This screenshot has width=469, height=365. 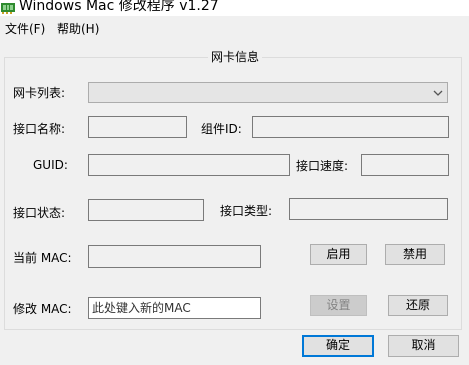 What do you see at coordinates (246, 211) in the screenshot?
I see `iface-type-label: 接口类型:` at bounding box center [246, 211].